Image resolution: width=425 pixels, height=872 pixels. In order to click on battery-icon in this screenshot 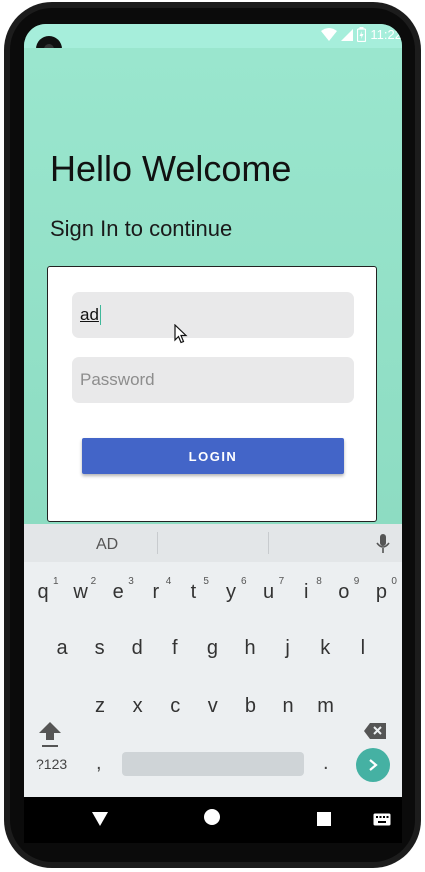, I will do `click(362, 34)`.